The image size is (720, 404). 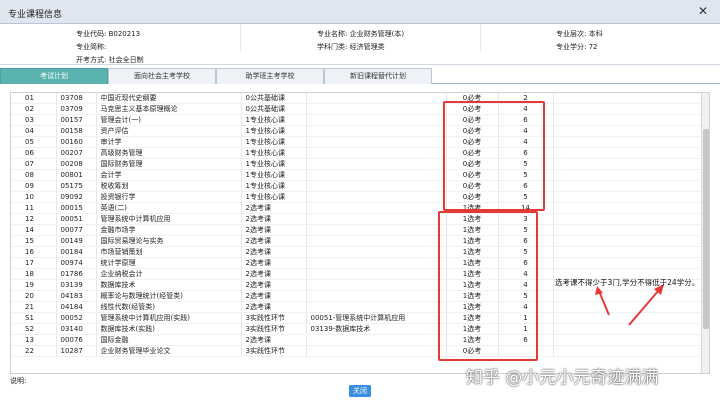 What do you see at coordinates (34, 208) in the screenshot?
I see `course-seq: 11` at bounding box center [34, 208].